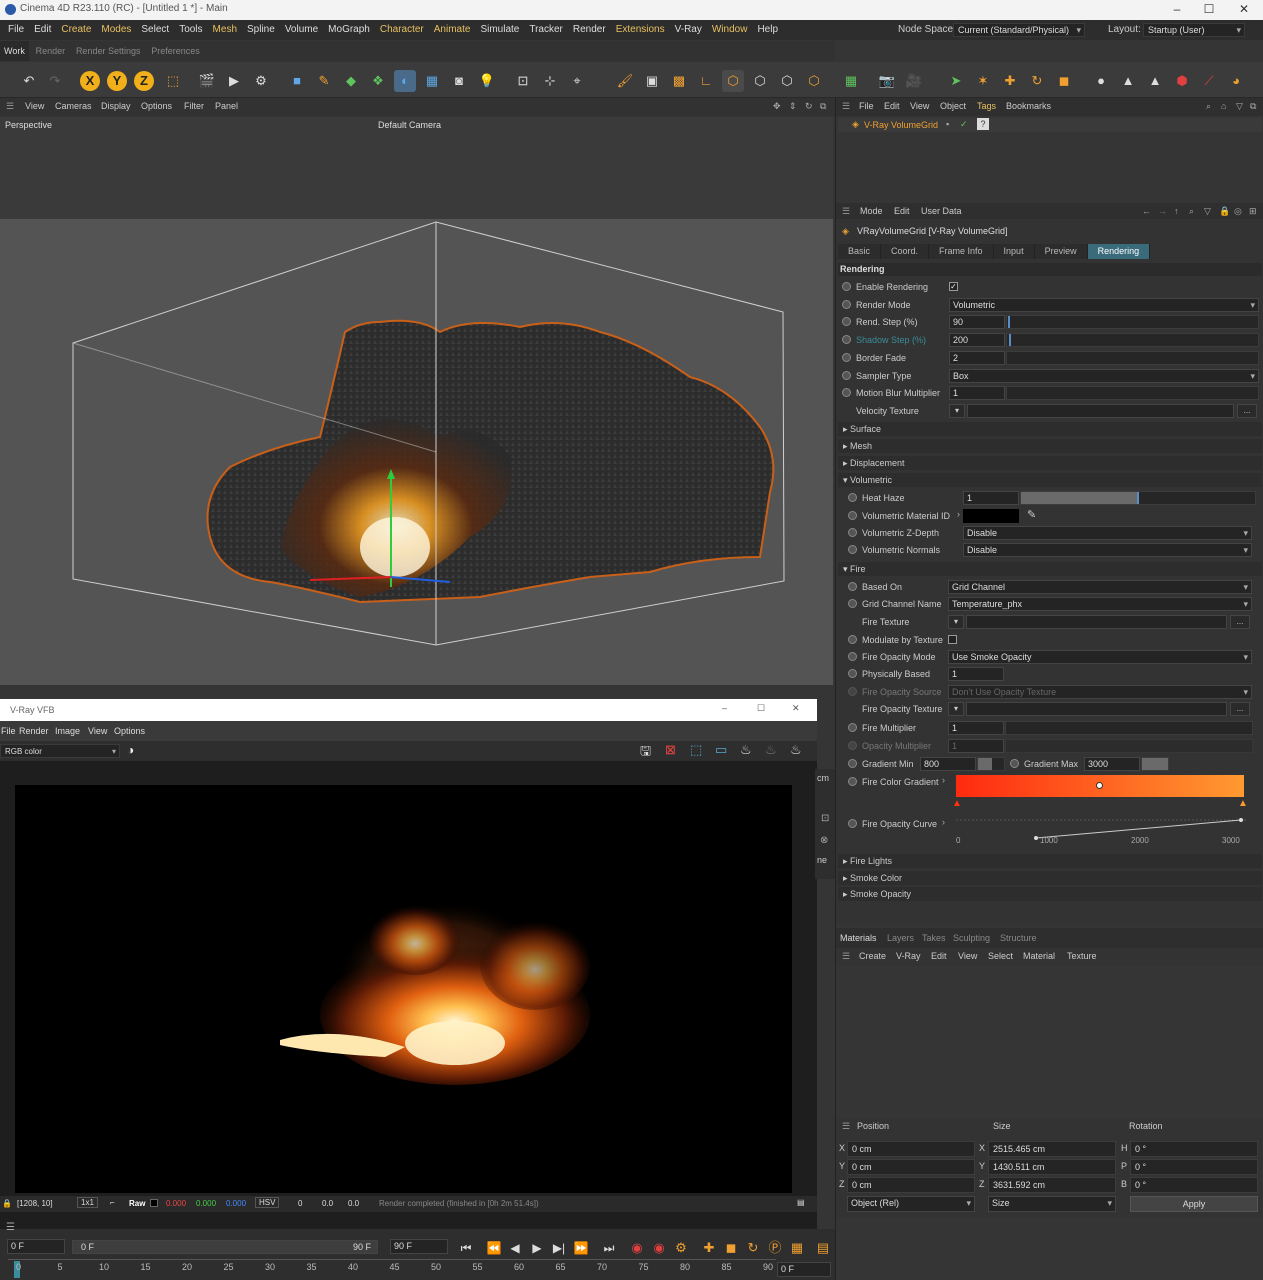 Image resolution: width=1263 pixels, height=1280 pixels. Describe the element at coordinates (957, 411) in the screenshot. I see `velocity-texture-menu: ▾` at that location.